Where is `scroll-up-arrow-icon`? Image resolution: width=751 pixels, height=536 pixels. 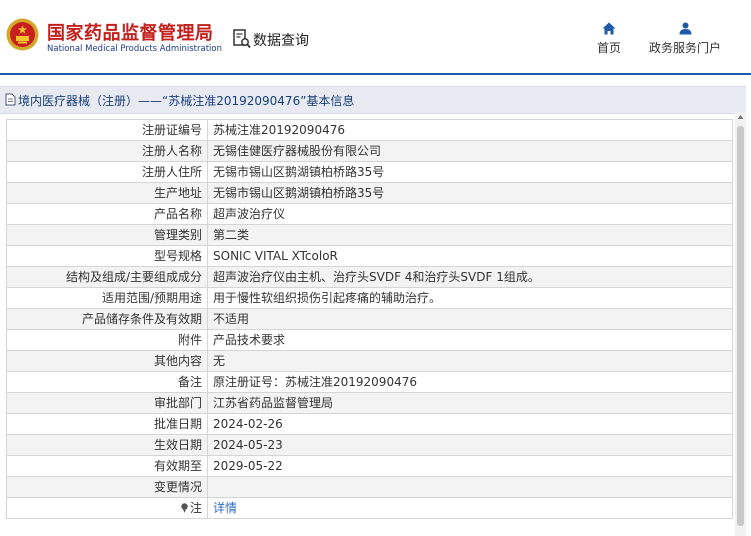
scroll-up-arrow-icon is located at coordinates (740, 117).